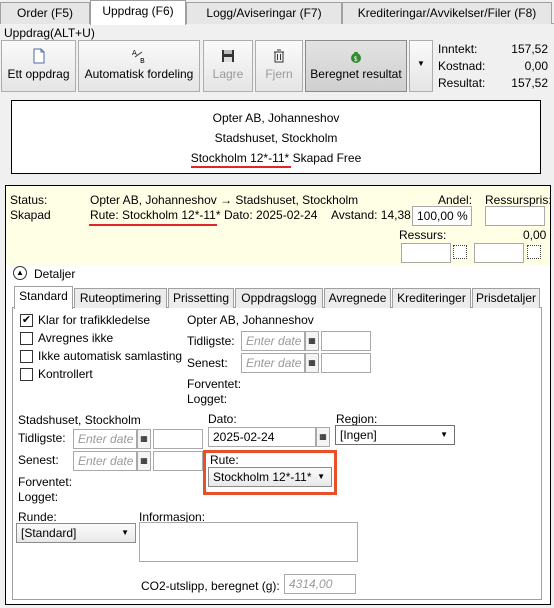  What do you see at coordinates (529, 49) in the screenshot?
I see `inntekt-value: 157,52` at bounding box center [529, 49].